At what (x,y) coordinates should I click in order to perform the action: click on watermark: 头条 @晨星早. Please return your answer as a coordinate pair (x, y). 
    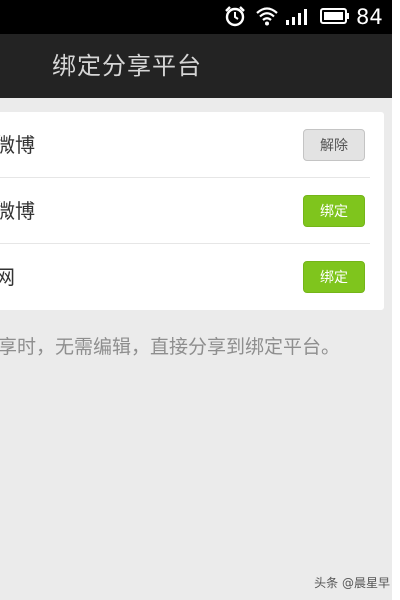
    Looking at the image, I should click on (352, 583).